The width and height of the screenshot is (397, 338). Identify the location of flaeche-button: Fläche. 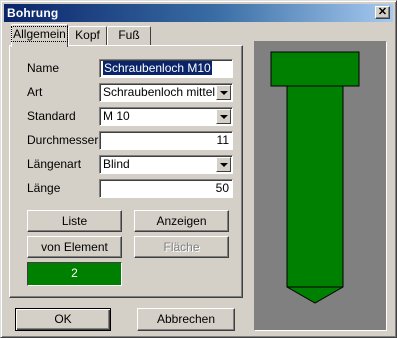
(181, 247).